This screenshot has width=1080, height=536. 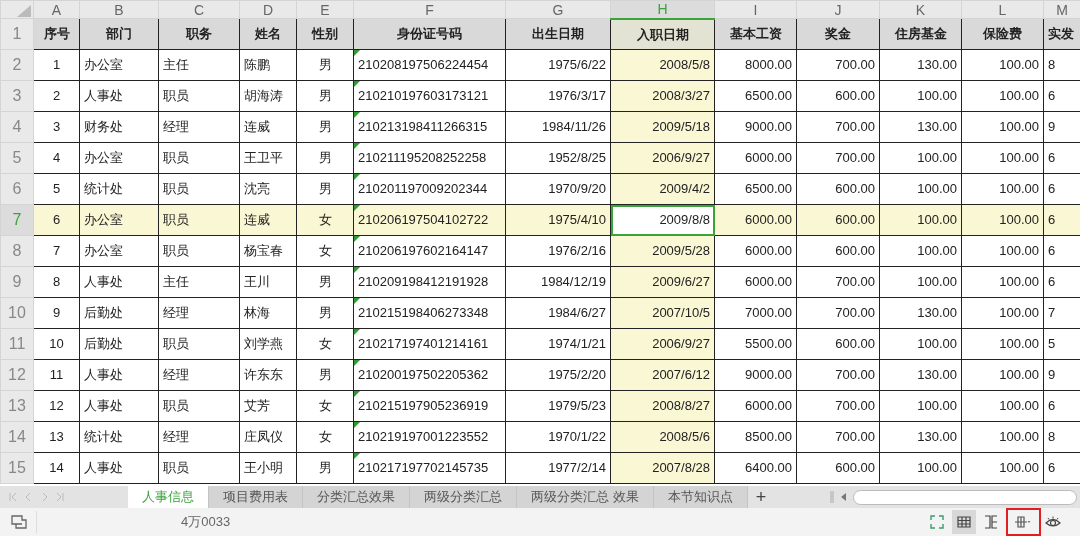 I want to click on sheet-tab: 分类汇总效果, so click(x=356, y=497).